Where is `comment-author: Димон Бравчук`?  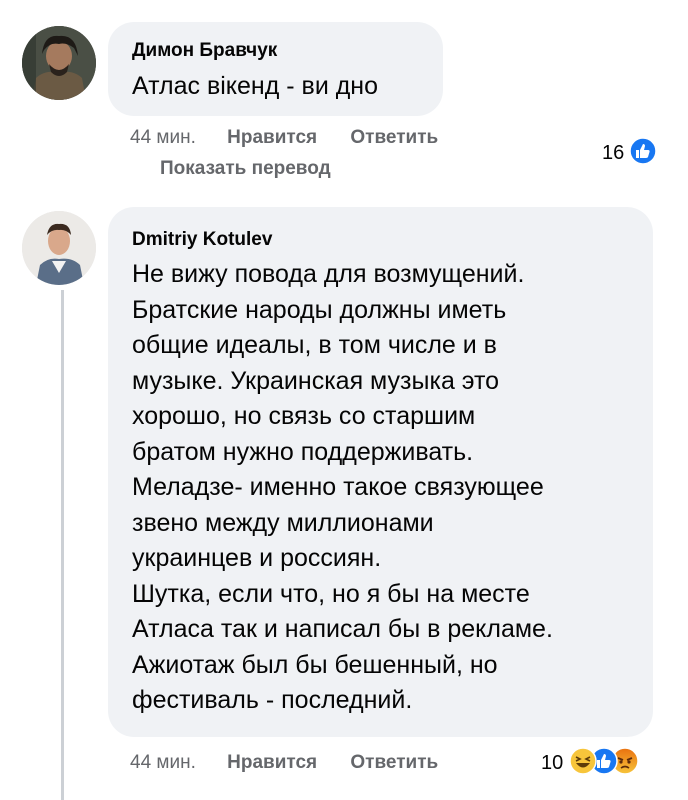
comment-author: Димон Бравчук is located at coordinates (204, 51).